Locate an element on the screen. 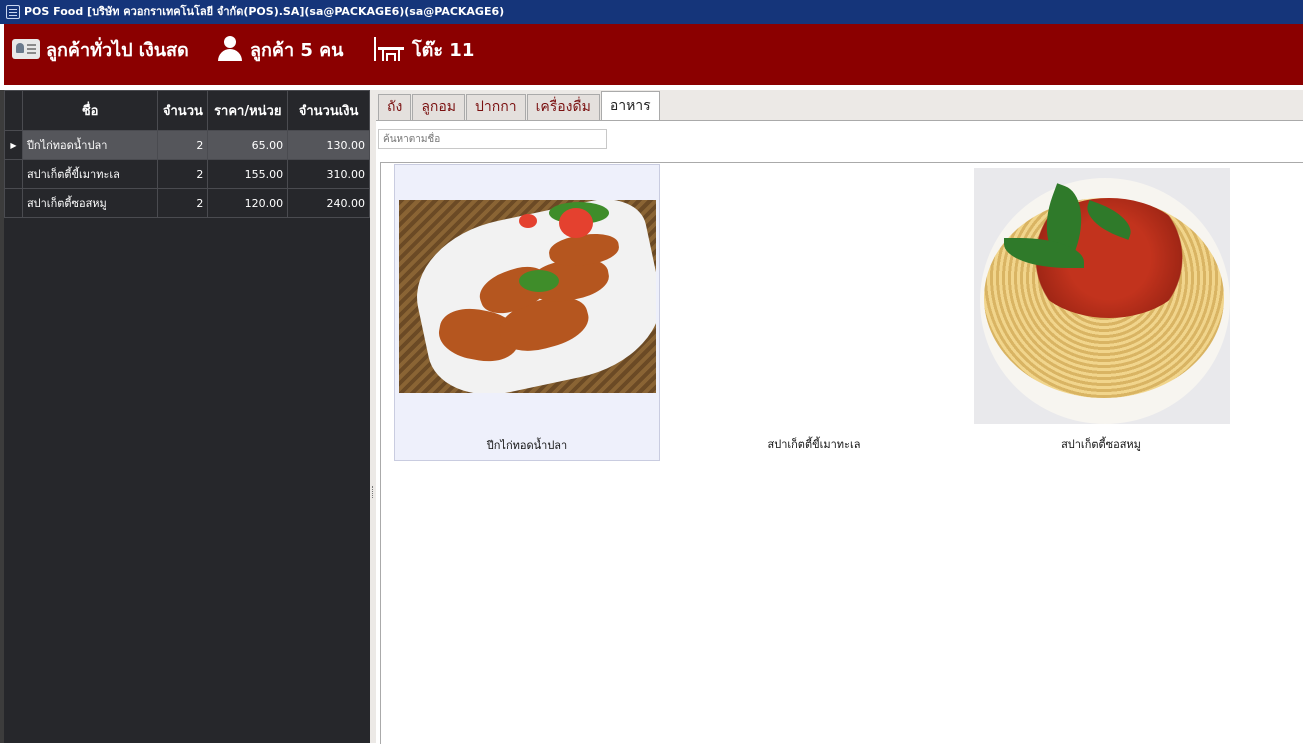 Image resolution: width=1303 pixels, height=744 pixels. column-header-qty: จำนวน is located at coordinates (183, 110).